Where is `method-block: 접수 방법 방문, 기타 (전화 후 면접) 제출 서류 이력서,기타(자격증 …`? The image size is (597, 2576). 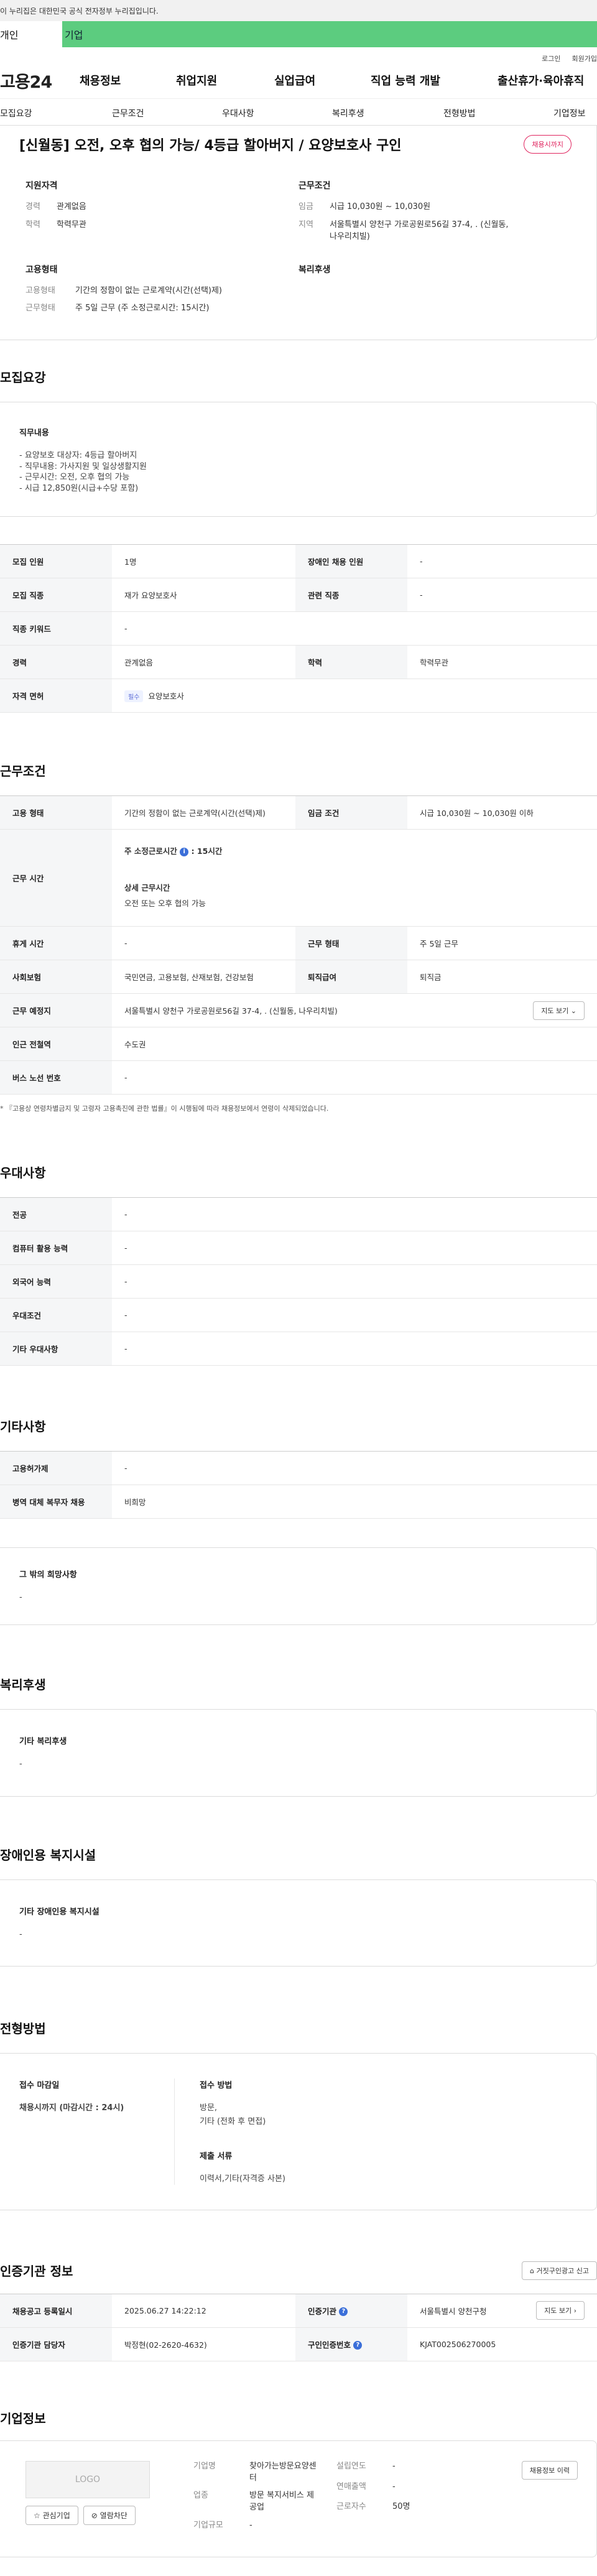 method-block: 접수 방법 방문, 기타 (전화 후 면접) 제출 서류 이력서,기타(자격증 … is located at coordinates (230, 2132).